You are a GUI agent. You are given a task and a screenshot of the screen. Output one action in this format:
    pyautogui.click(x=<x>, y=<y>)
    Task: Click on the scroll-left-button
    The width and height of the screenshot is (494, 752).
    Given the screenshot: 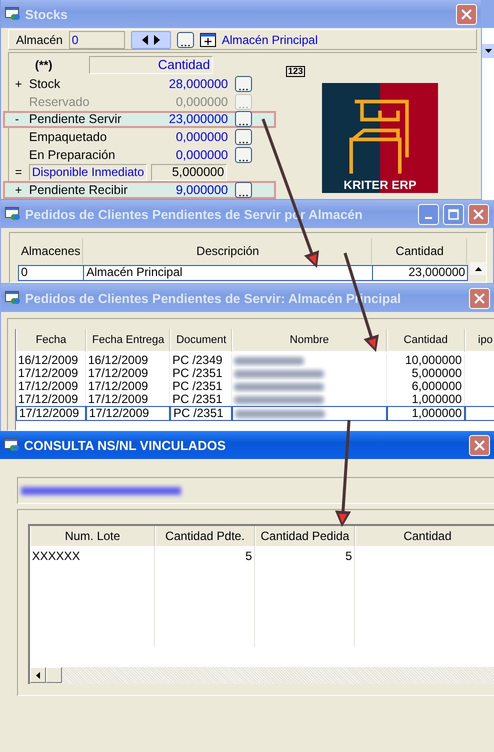 What is the action you would take?
    pyautogui.click(x=38, y=675)
    